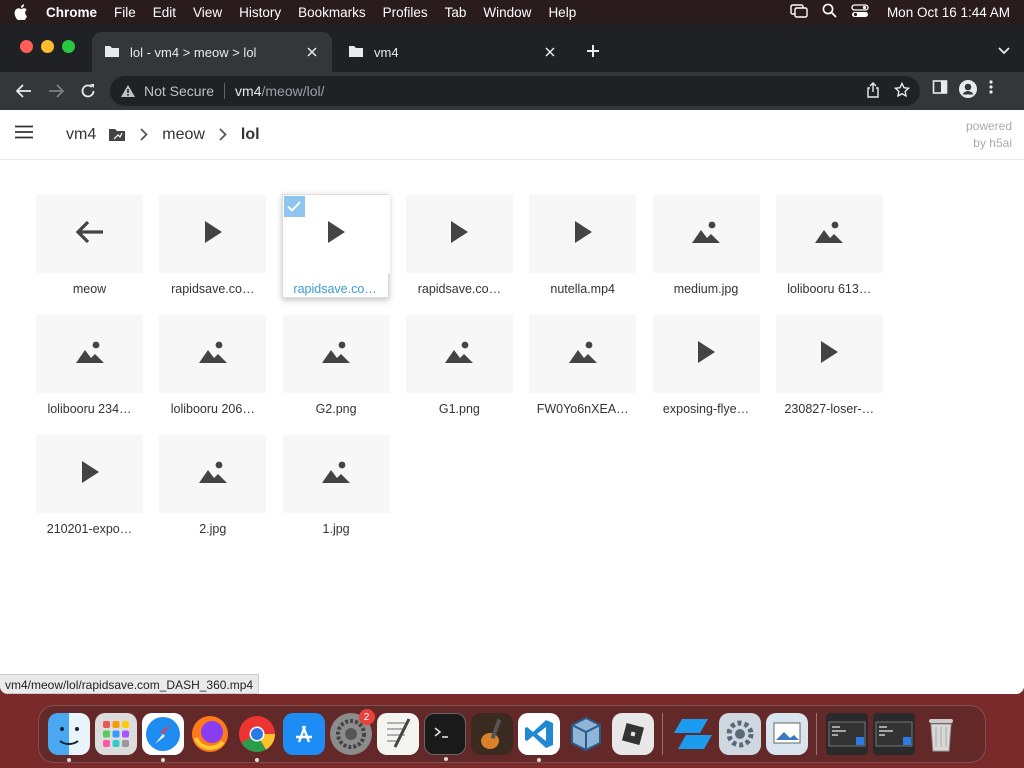 The width and height of the screenshot is (1024, 768). Describe the element at coordinates (47, 46) in the screenshot. I see `minimize-window-button` at that location.